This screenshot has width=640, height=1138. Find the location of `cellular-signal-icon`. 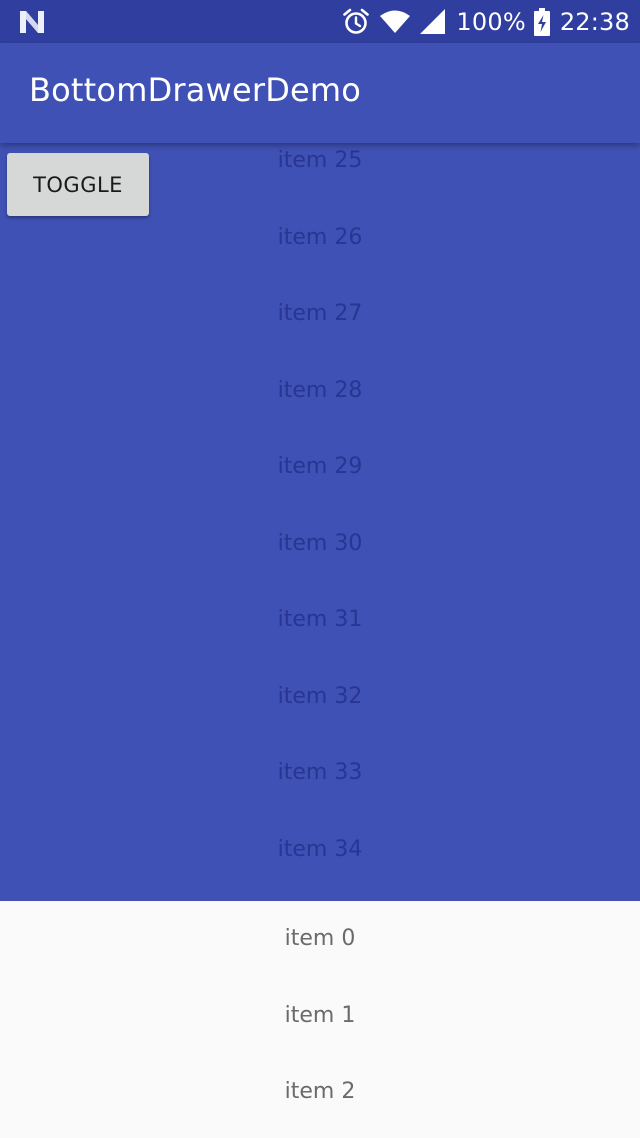

cellular-signal-icon is located at coordinates (433, 21).